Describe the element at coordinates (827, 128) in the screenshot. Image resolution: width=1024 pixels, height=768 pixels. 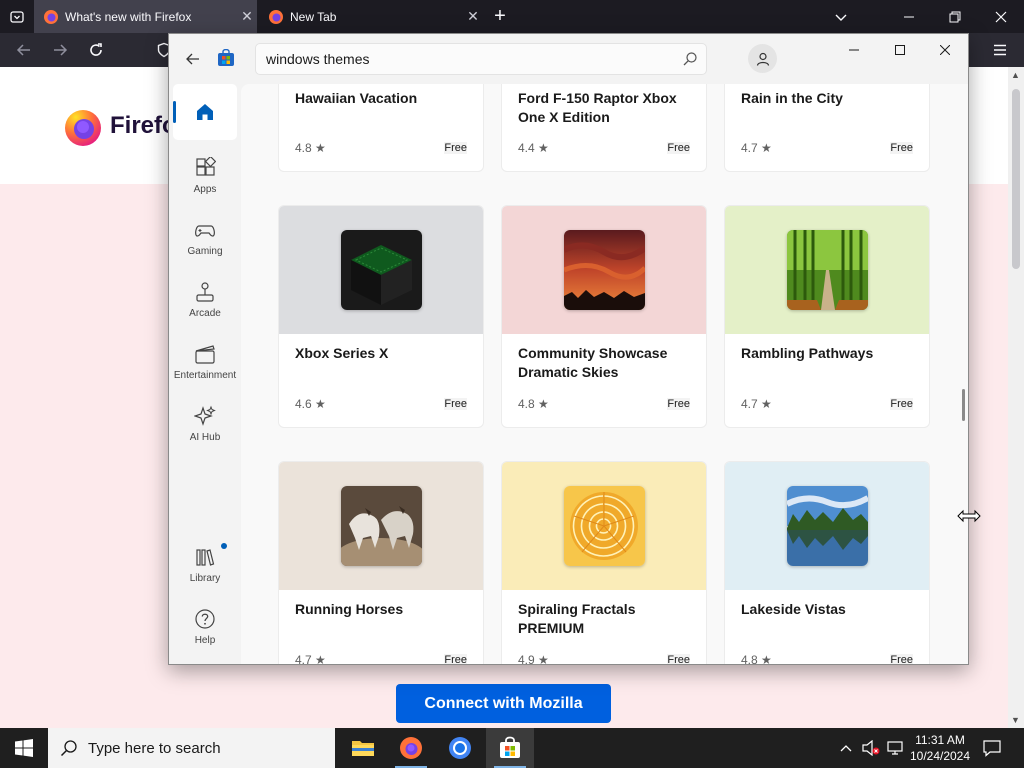
I see `theme-card-rain-in-the-city: Rain in the City 4.7 ★ Free` at that location.